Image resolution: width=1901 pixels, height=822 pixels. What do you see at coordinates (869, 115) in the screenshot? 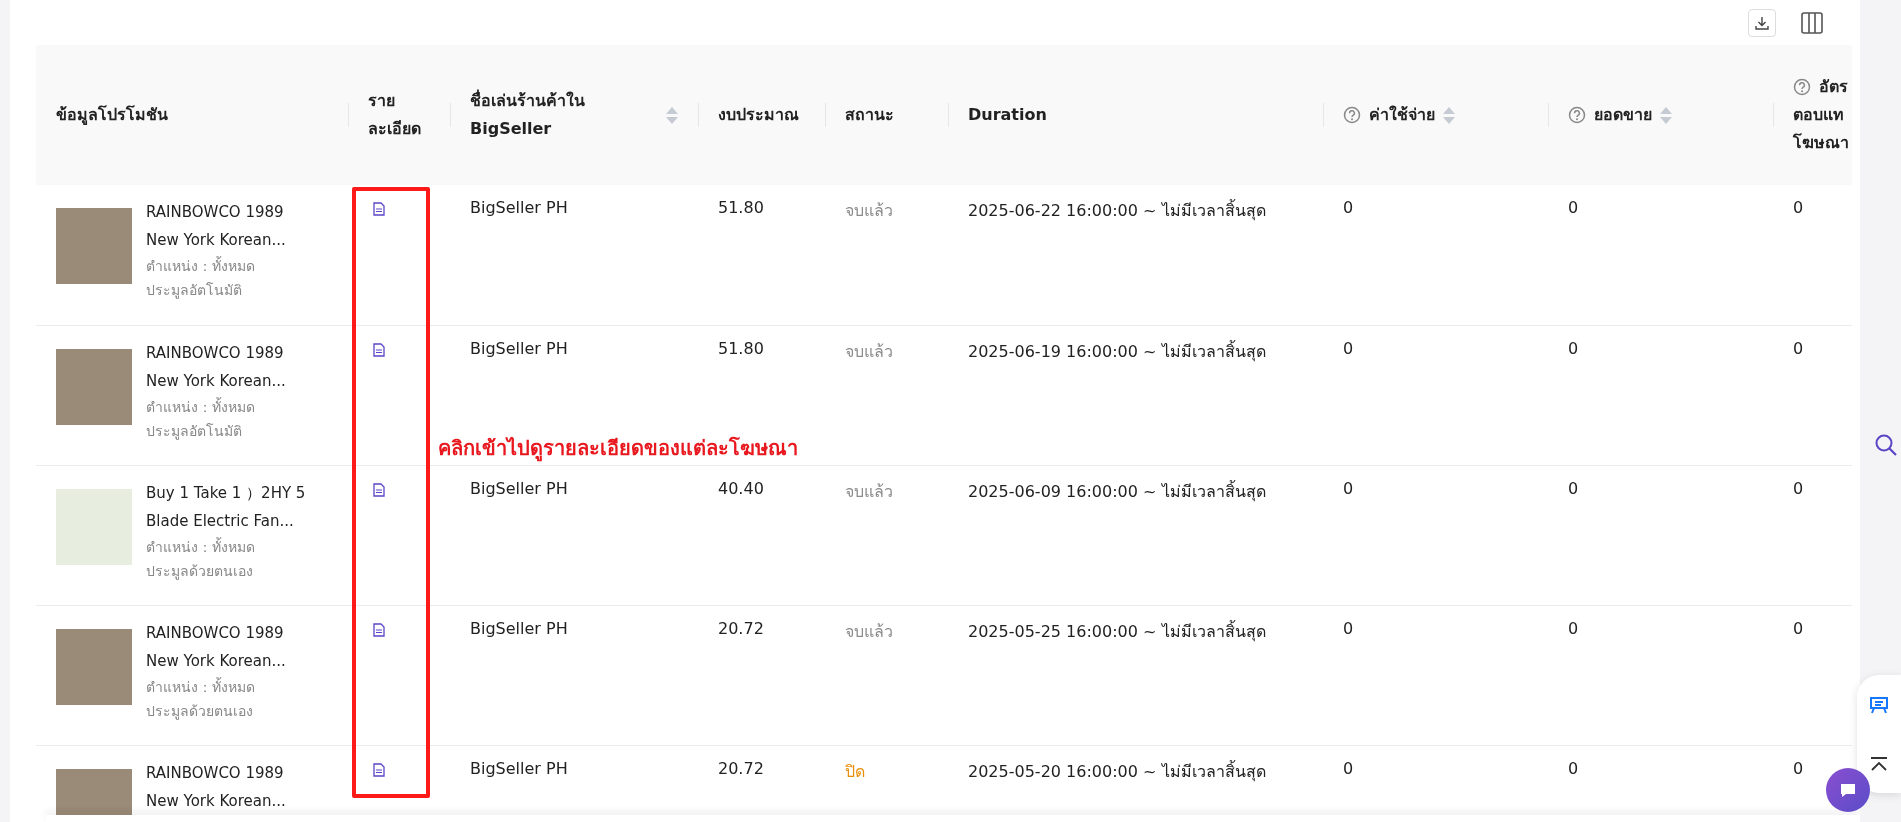
I see `column-header: สถานะ` at bounding box center [869, 115].